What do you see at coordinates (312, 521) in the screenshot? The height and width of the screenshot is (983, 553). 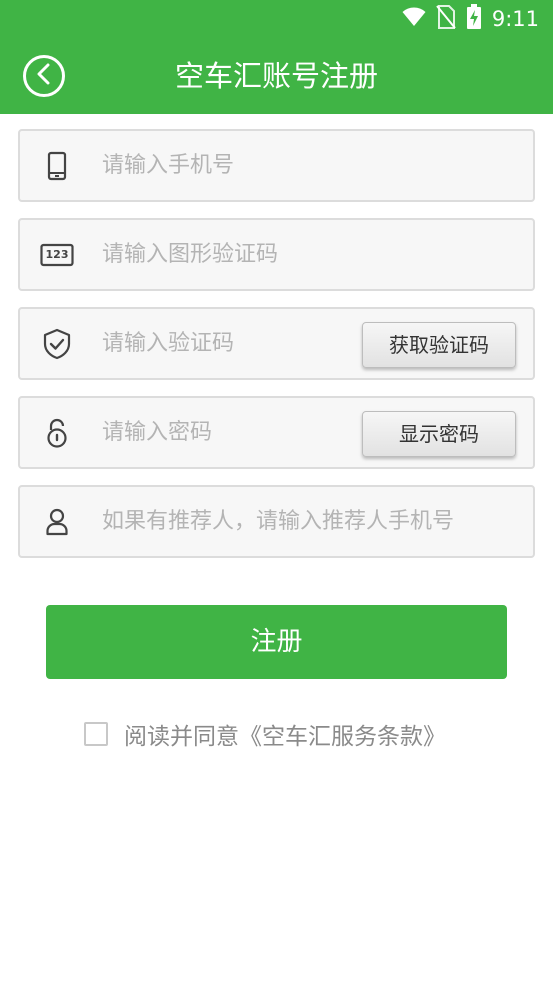 I see `referrer-input` at bounding box center [312, 521].